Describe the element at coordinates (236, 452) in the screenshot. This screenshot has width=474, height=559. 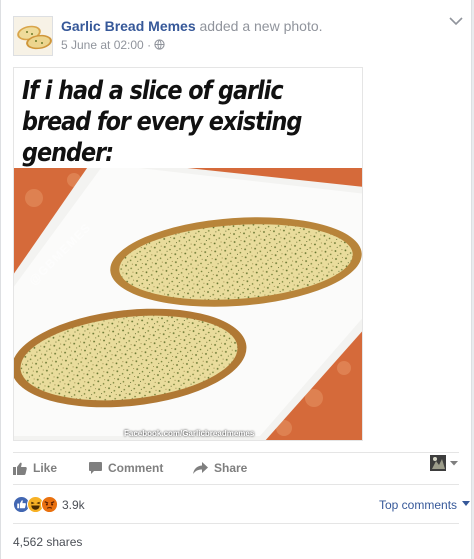
I see `action-divider-top` at that location.